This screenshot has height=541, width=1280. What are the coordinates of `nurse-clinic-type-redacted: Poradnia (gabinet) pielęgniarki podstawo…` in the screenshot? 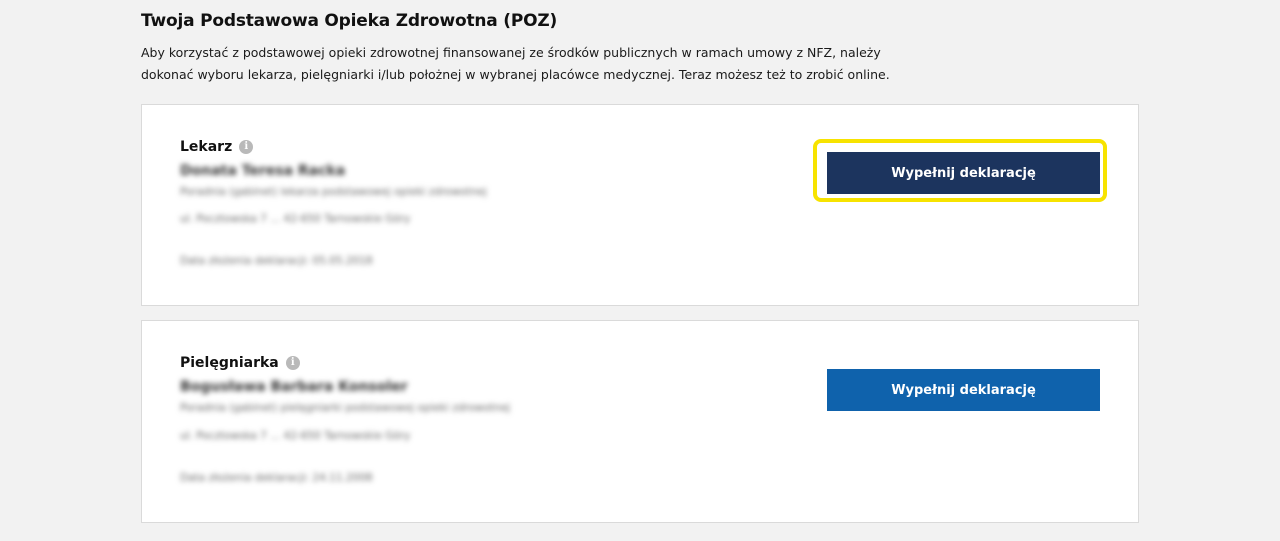 It's located at (345, 408).